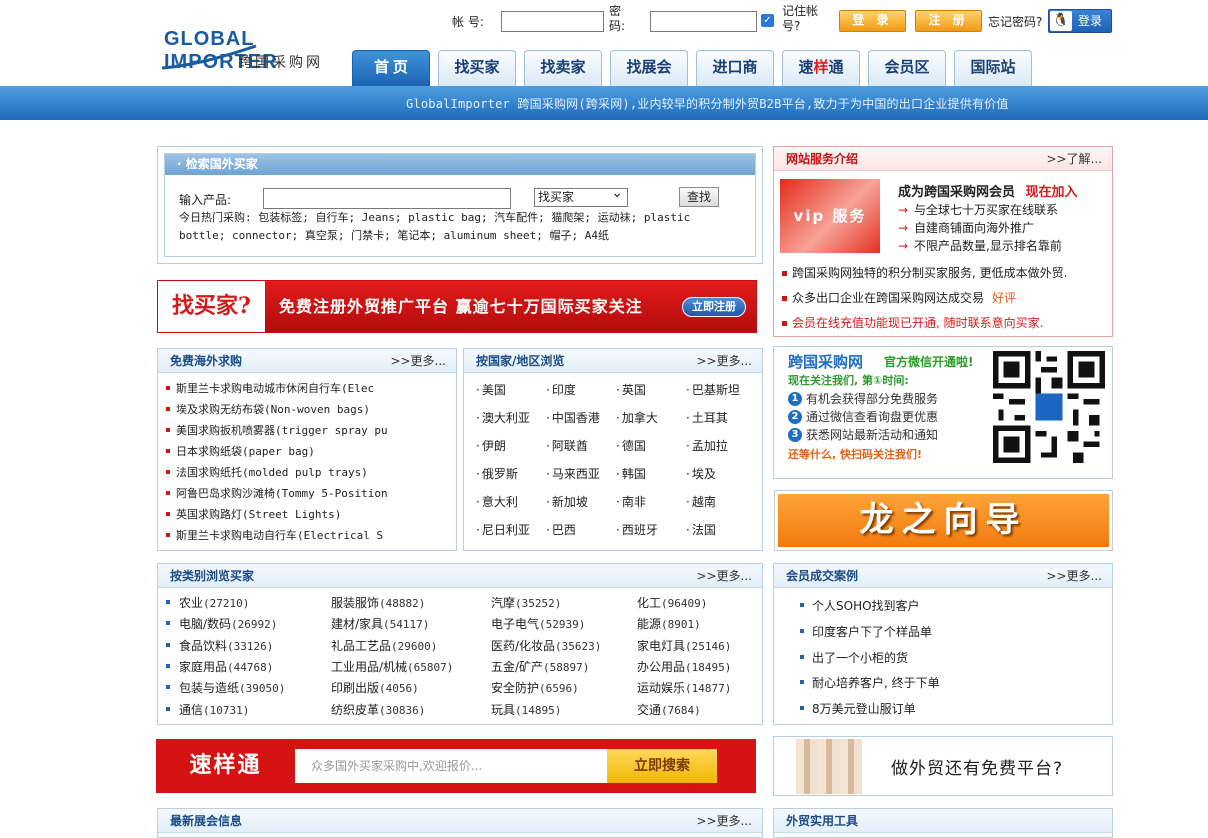  I want to click on category-item: 通信(10731), so click(207, 709).